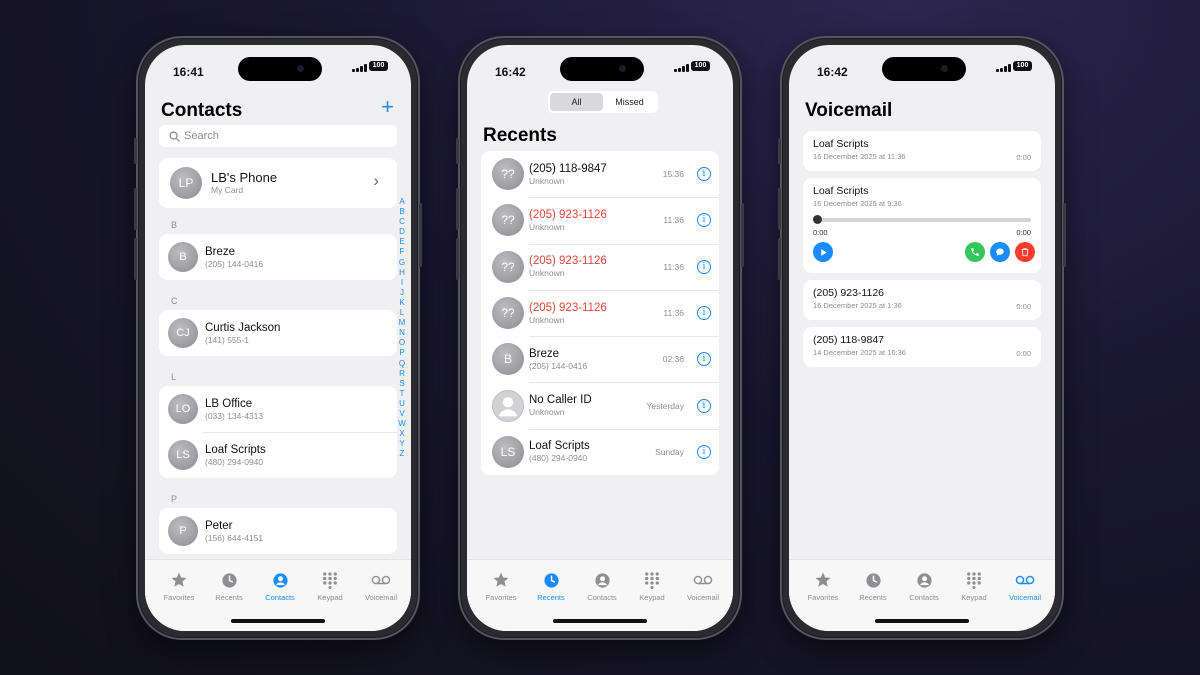 Image resolution: width=1200 pixels, height=675 pixels. Describe the element at coordinates (402, 343) in the screenshot. I see `alphabet-index-letter: O` at that location.